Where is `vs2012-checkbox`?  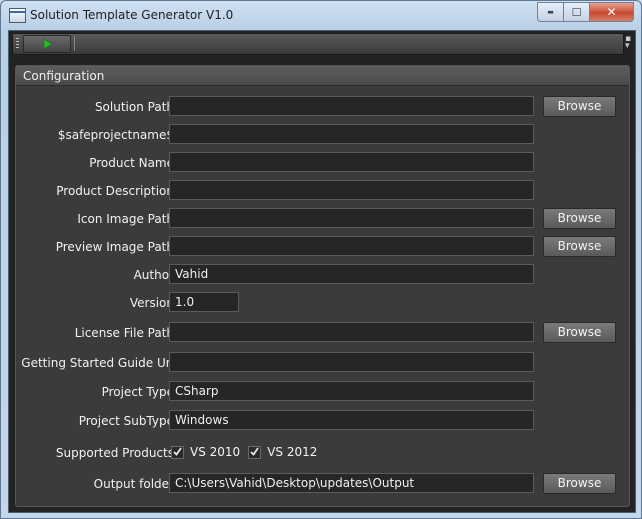
vs2012-checkbox is located at coordinates (255, 452).